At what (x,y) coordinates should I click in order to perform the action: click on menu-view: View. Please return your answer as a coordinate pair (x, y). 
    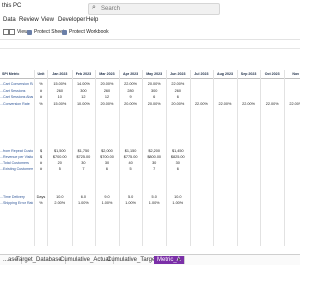
    Looking at the image, I should click on (47, 20).